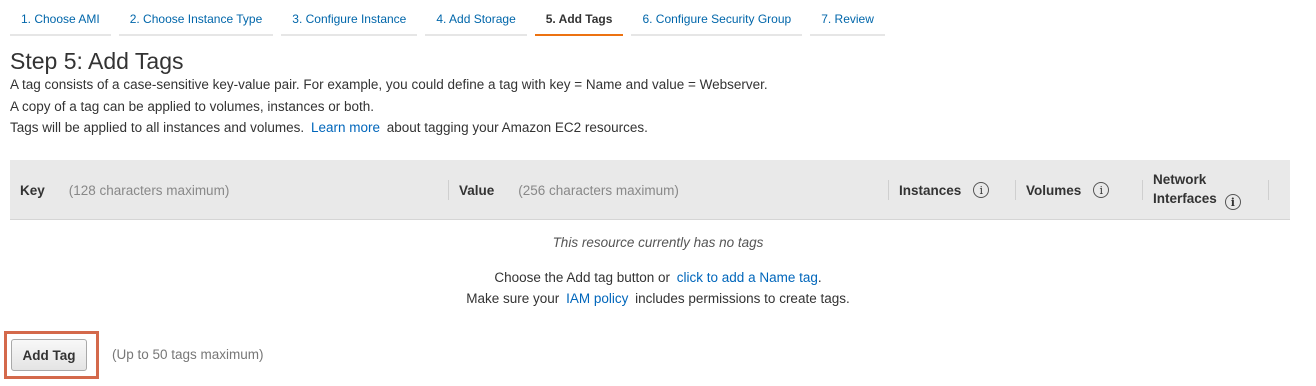 This screenshot has width=1316, height=386. Describe the element at coordinates (517, 127) in the screenshot. I see `description-line-3-suffix: about tagging your Amazon EC2 resources.` at that location.